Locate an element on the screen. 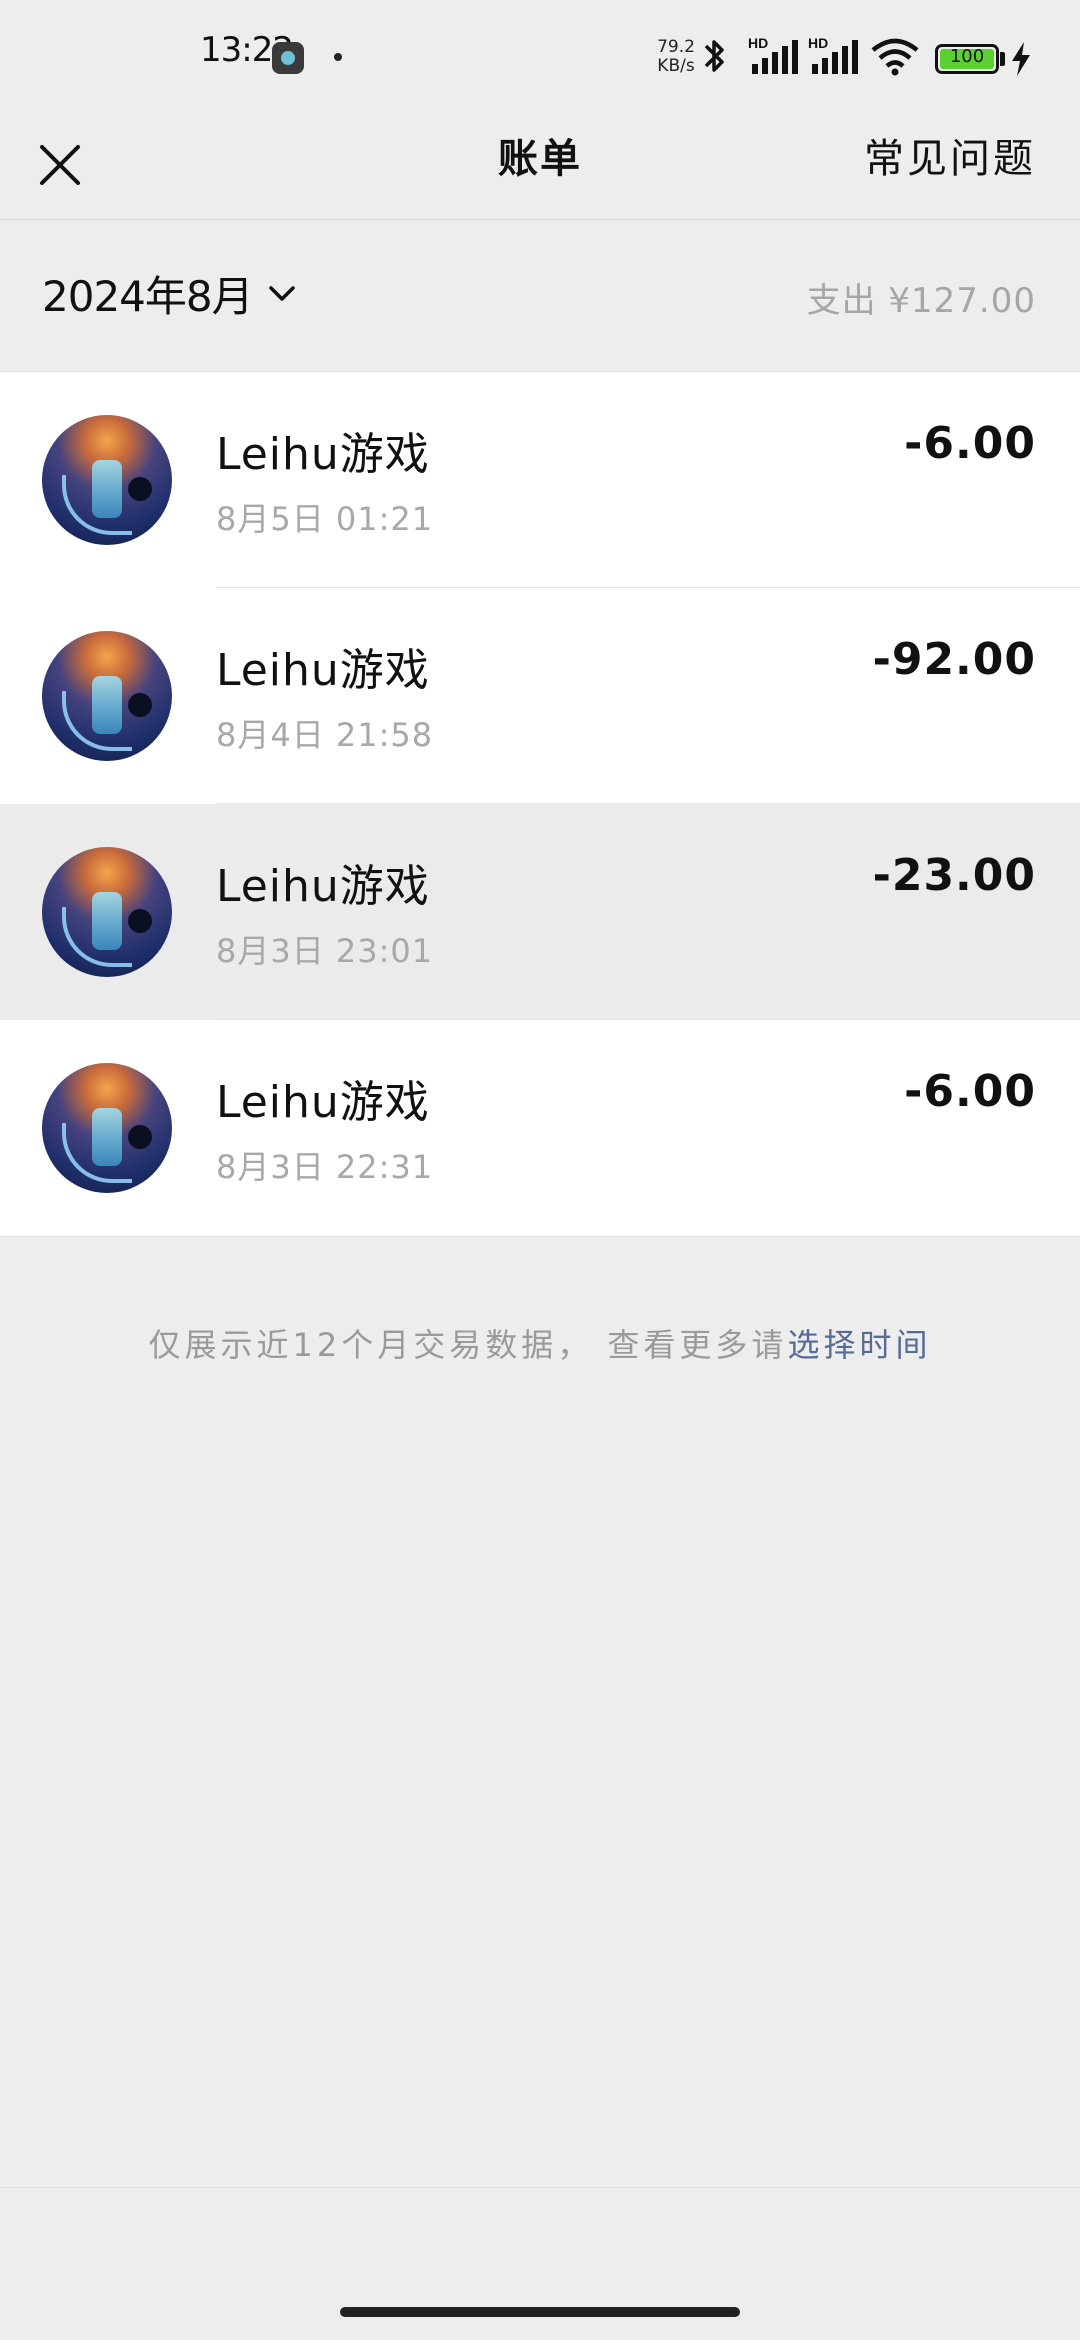 Image resolution: width=1080 pixels, height=2340 pixels. transaction-row: Leihu游戏 8月4日 21:58 -92.00 is located at coordinates (540, 696).